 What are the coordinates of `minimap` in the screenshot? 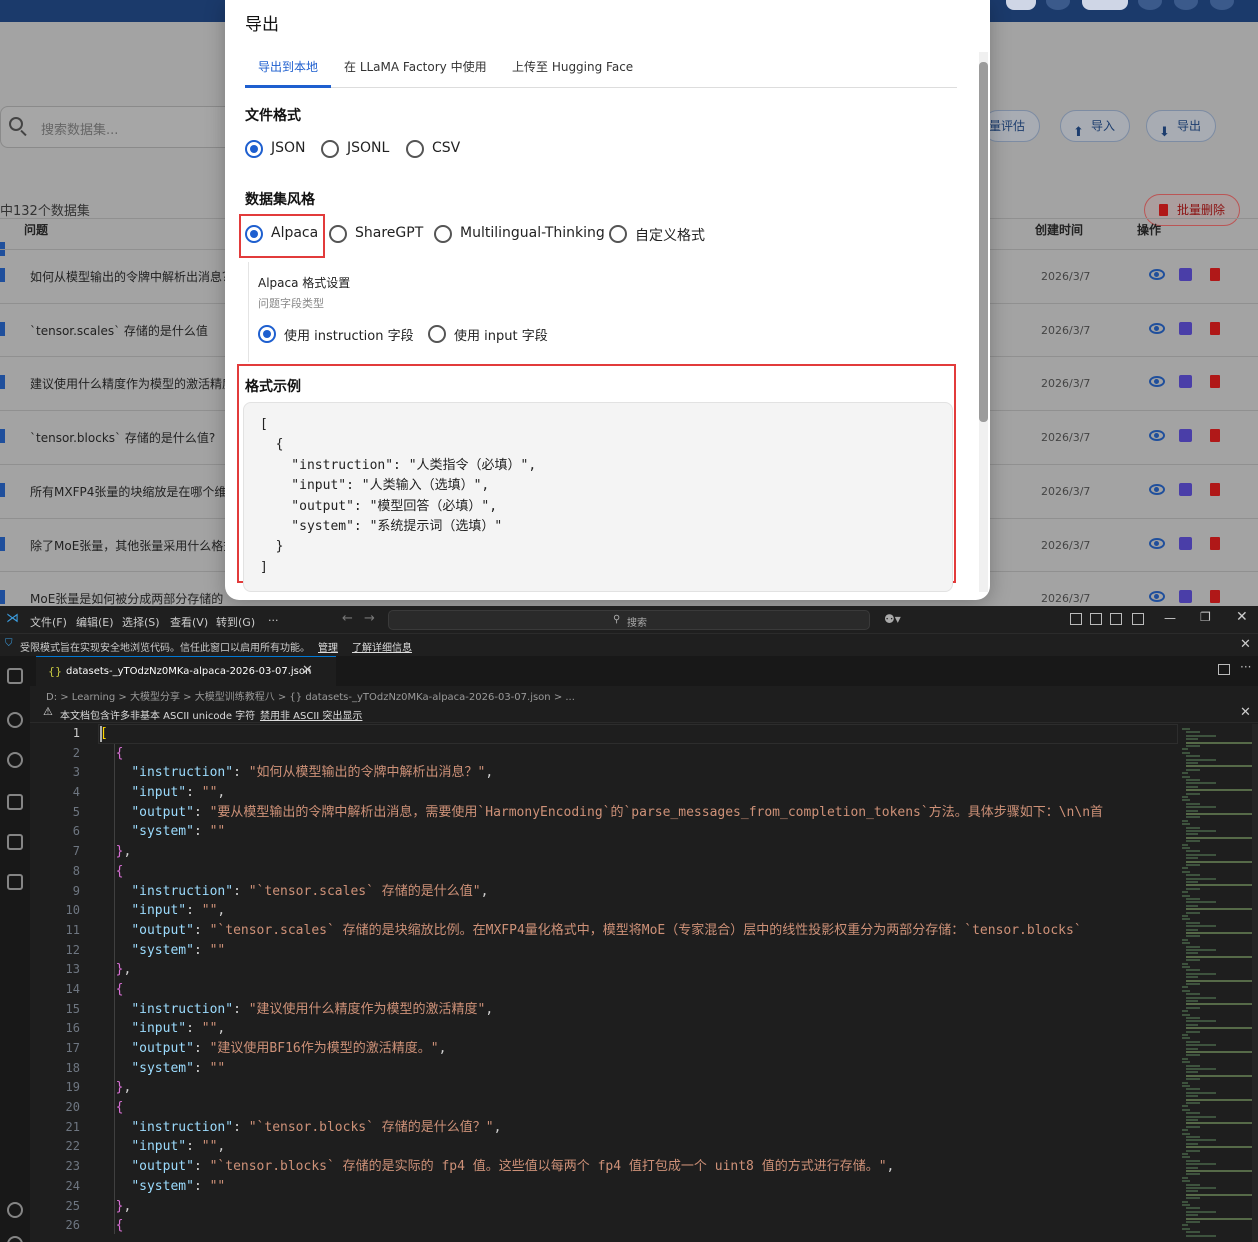 It's located at (1216, 983).